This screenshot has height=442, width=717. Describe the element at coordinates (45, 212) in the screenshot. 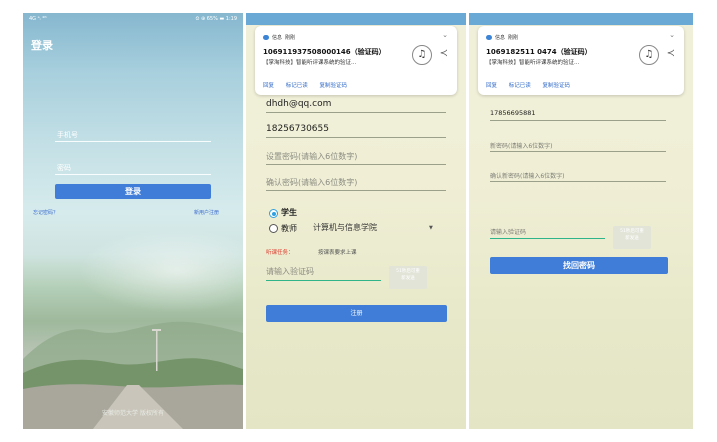

I see `forgot-password-link: 忘记密码？` at that location.